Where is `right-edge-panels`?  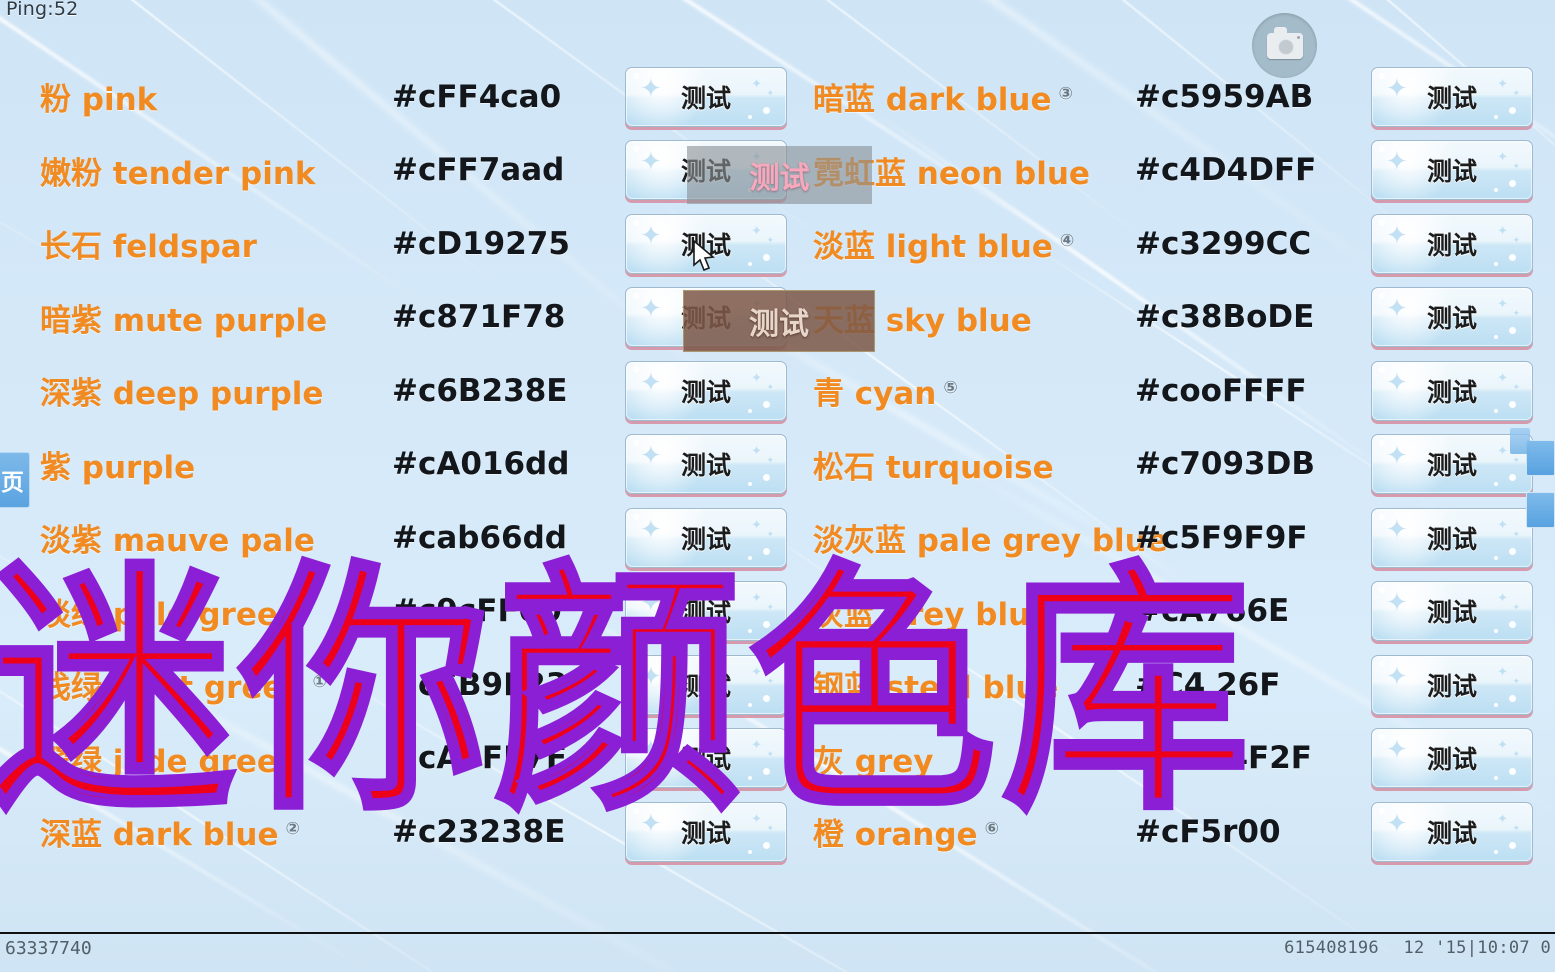
right-edge-panels is located at coordinates (1532, 486).